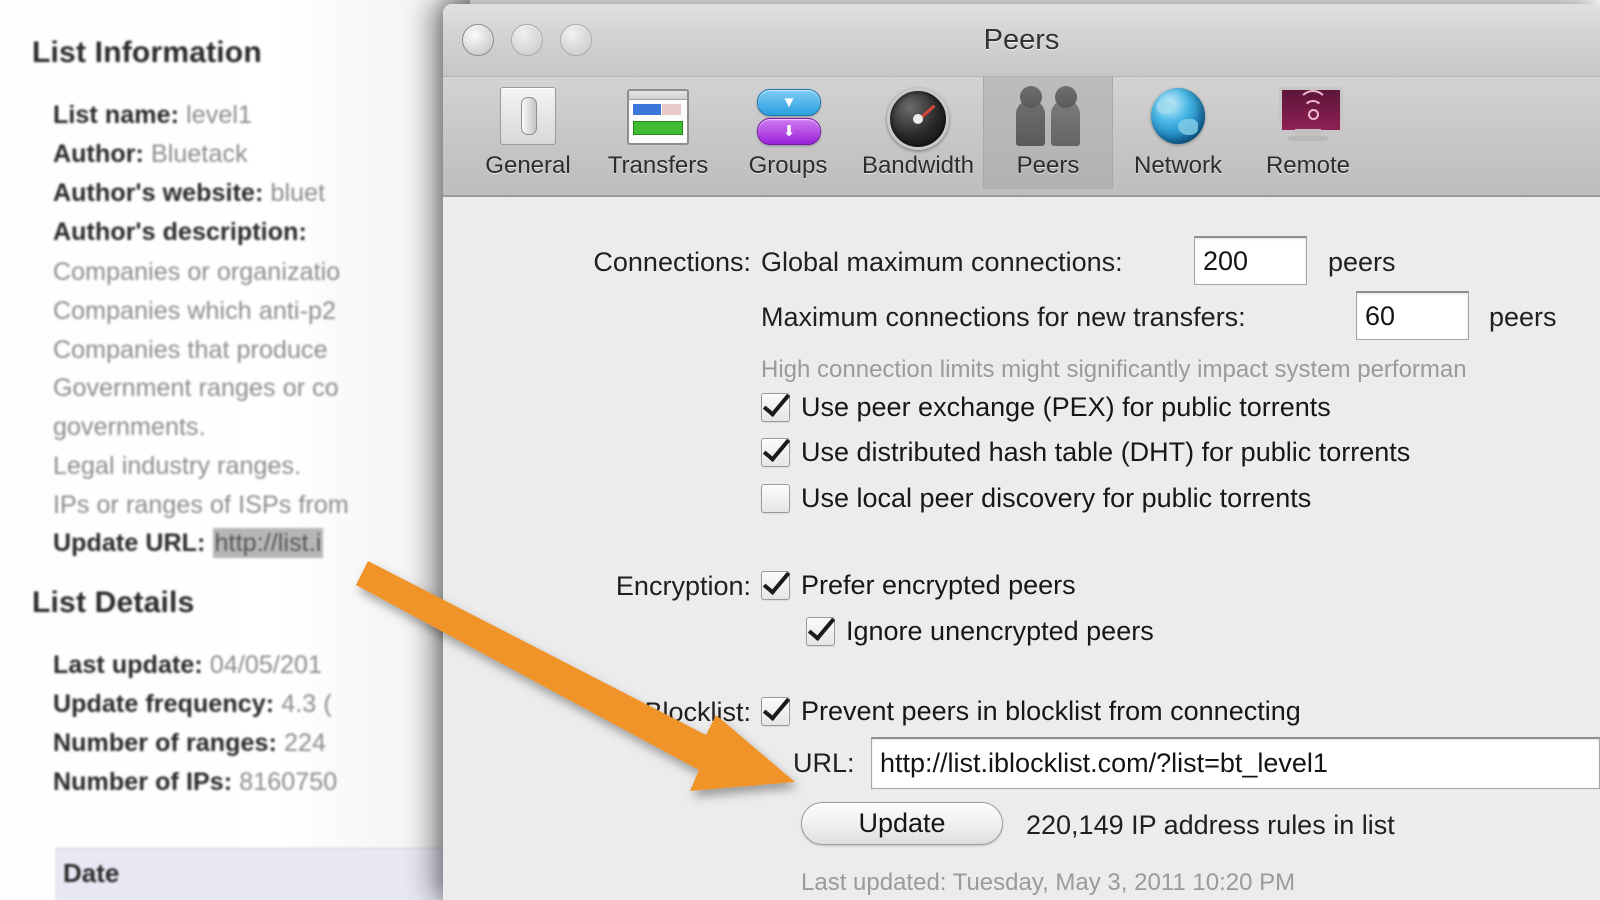  Describe the element at coordinates (265, 665) in the screenshot. I see `bg-row-value: 04/05/201` at that location.